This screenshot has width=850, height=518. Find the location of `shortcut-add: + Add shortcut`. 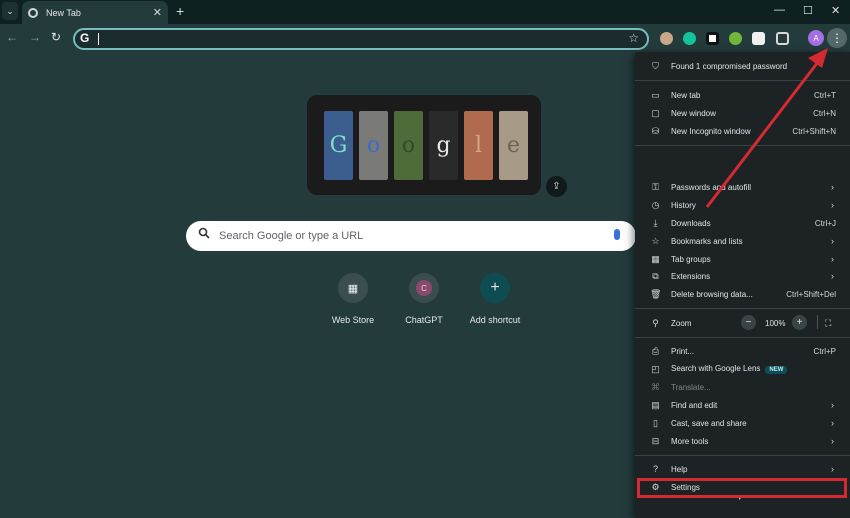

shortcut-add: + Add shortcut is located at coordinates (495, 299).